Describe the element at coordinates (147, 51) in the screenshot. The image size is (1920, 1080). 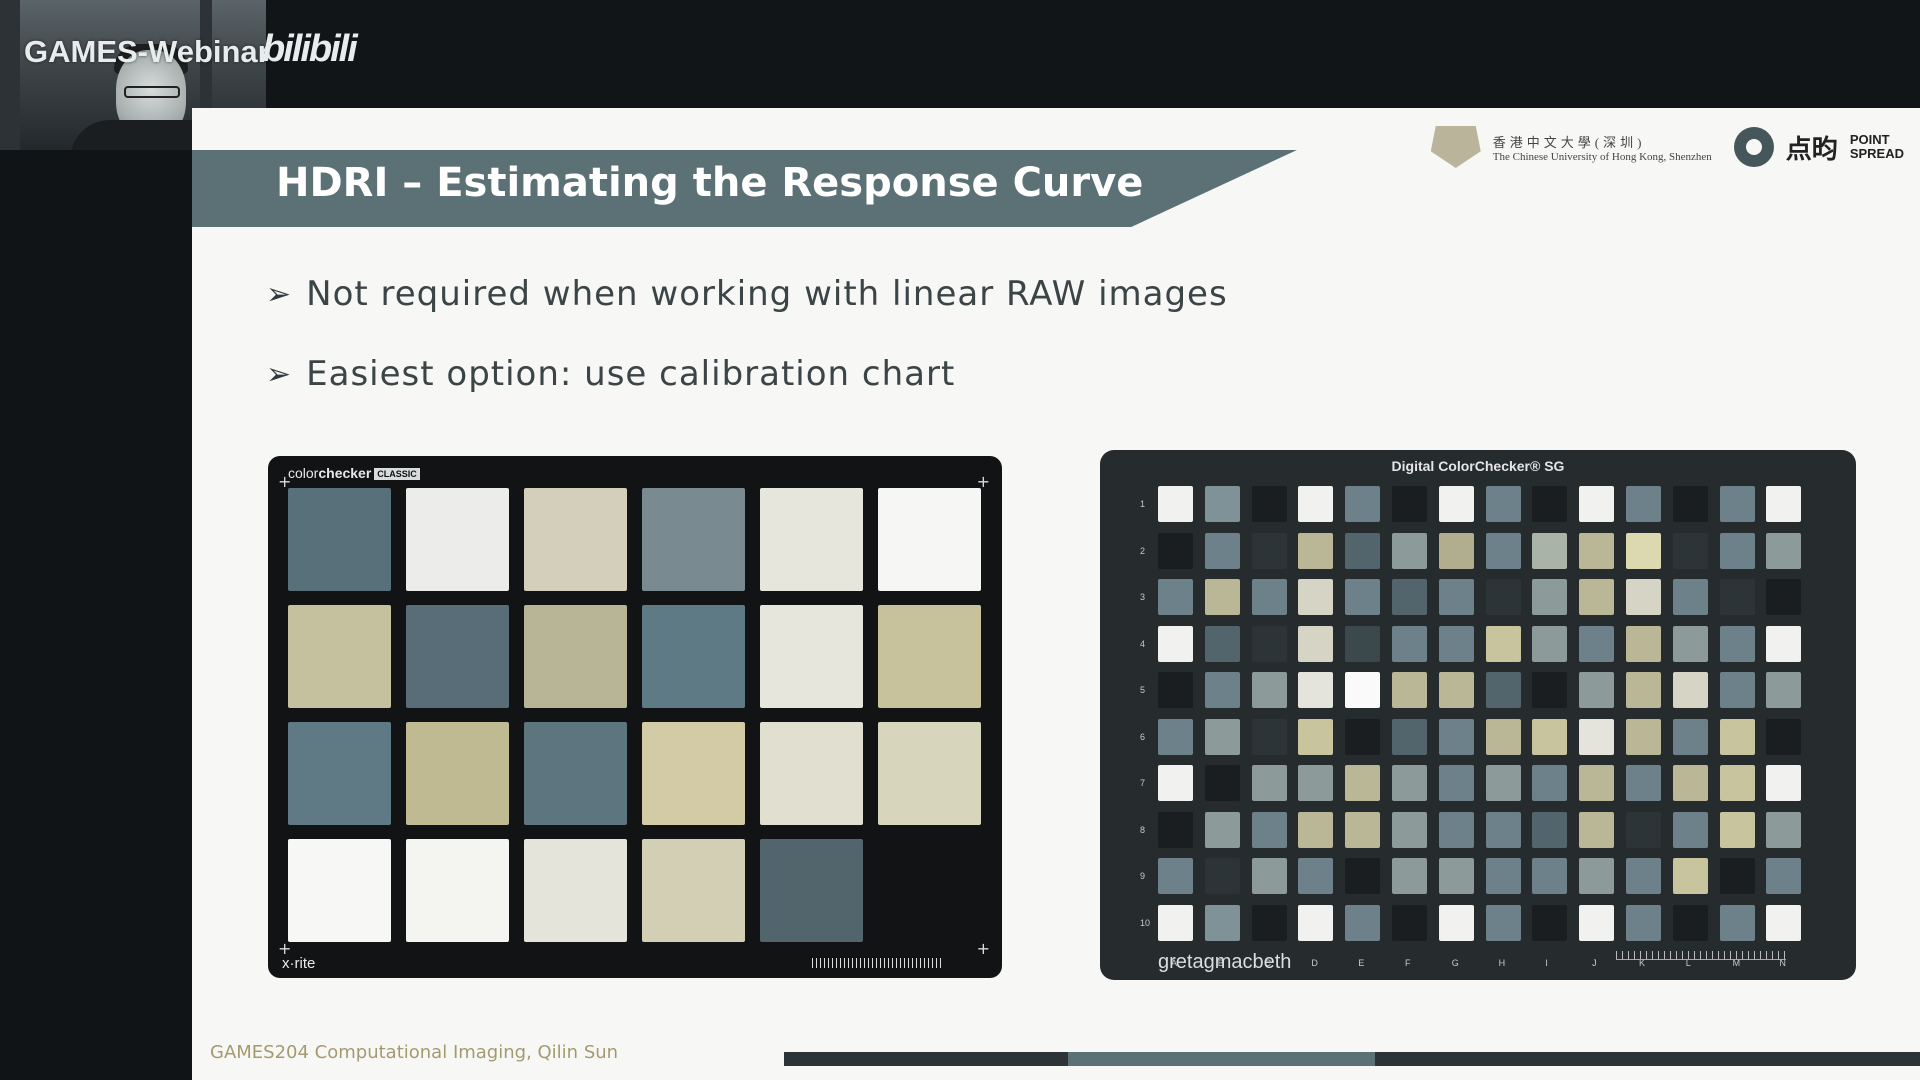
I see `games-webinar-brand: GAMES-Webinar` at that location.